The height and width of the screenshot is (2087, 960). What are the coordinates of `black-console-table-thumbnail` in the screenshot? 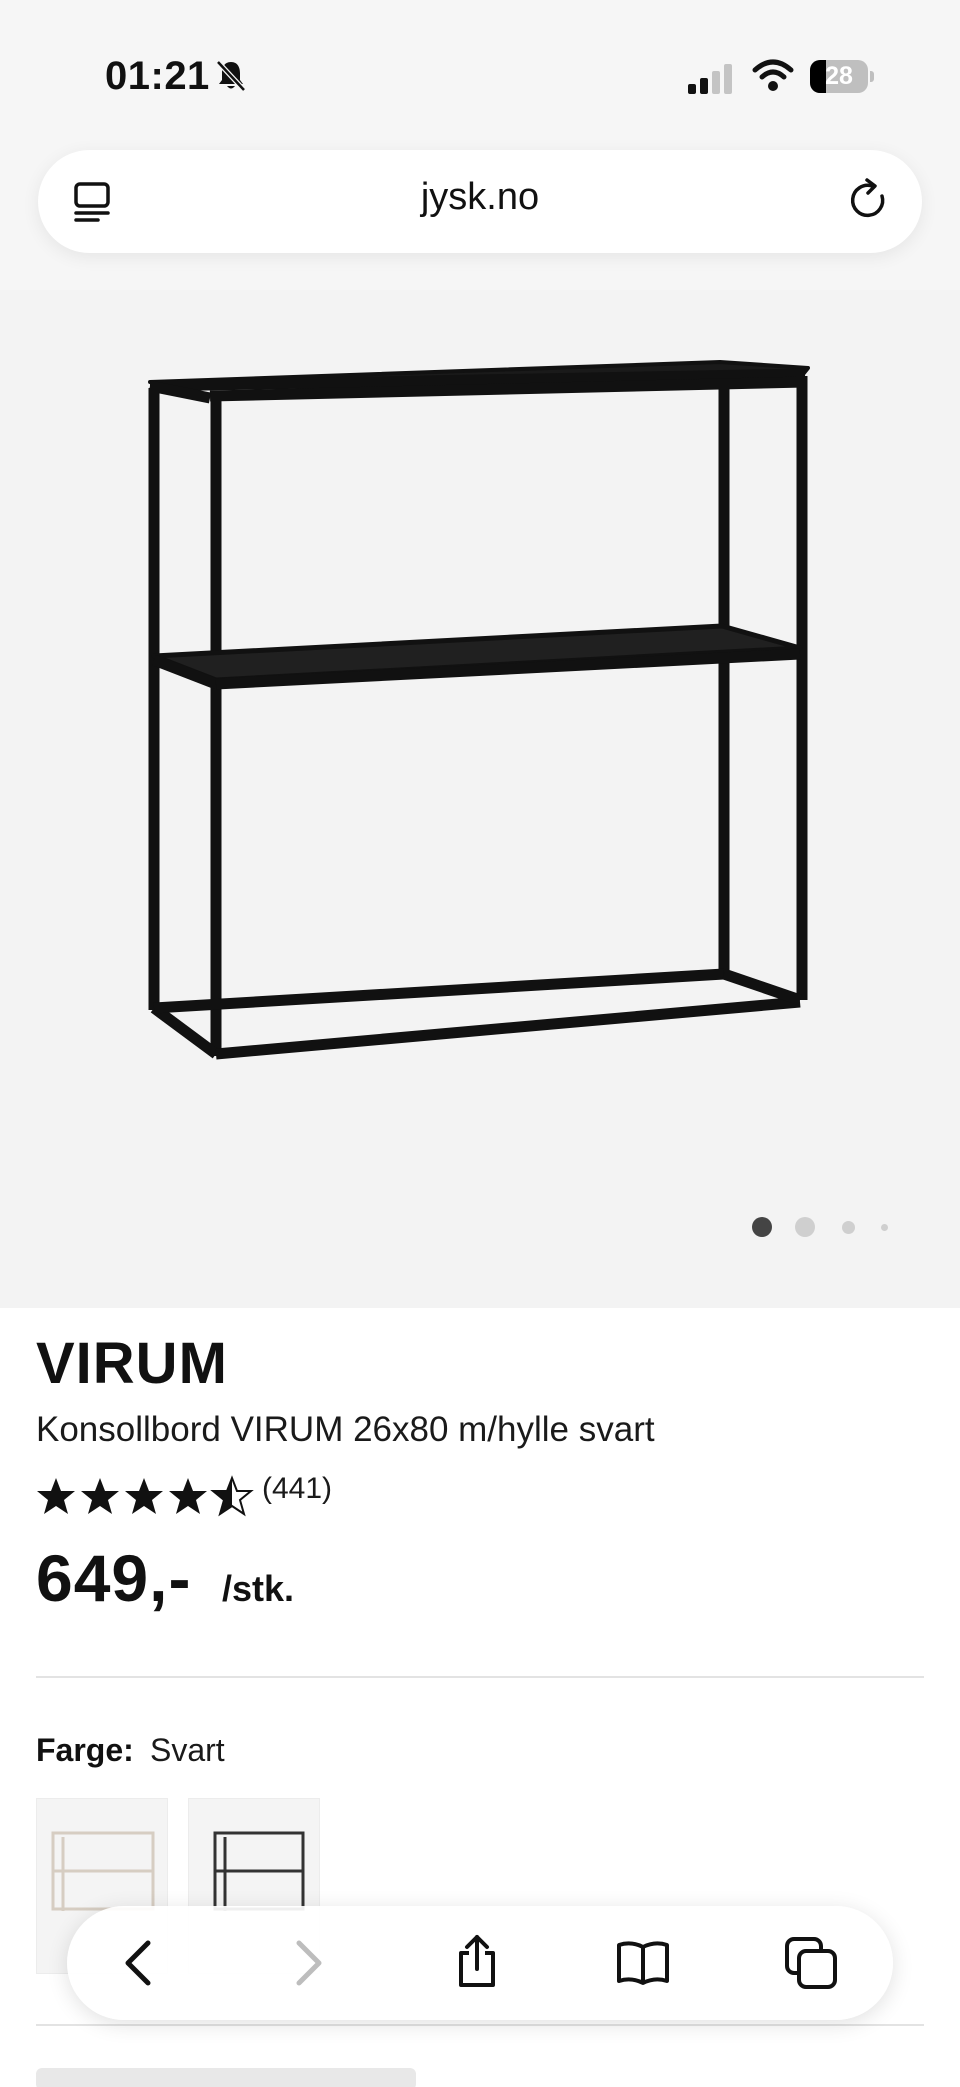 It's located at (259, 1871).